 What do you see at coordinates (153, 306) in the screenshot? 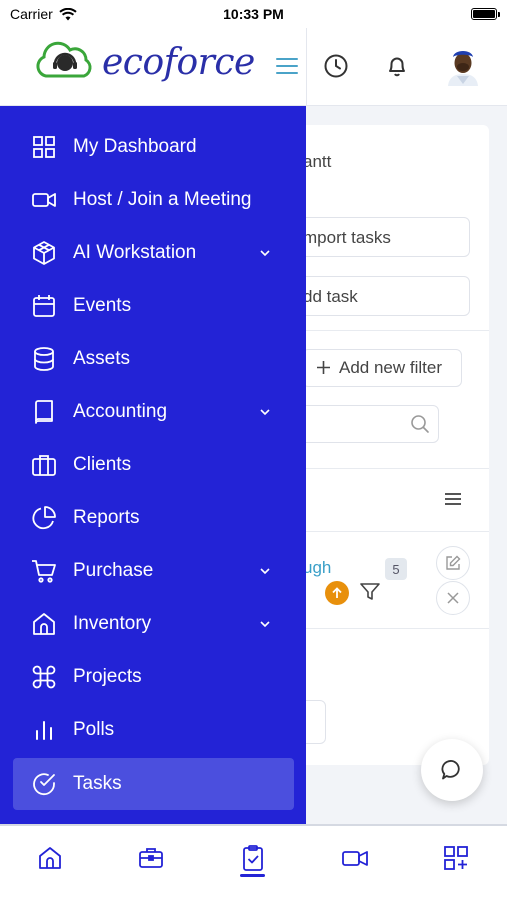
I see `sidebar-item-events: Events` at bounding box center [153, 306].